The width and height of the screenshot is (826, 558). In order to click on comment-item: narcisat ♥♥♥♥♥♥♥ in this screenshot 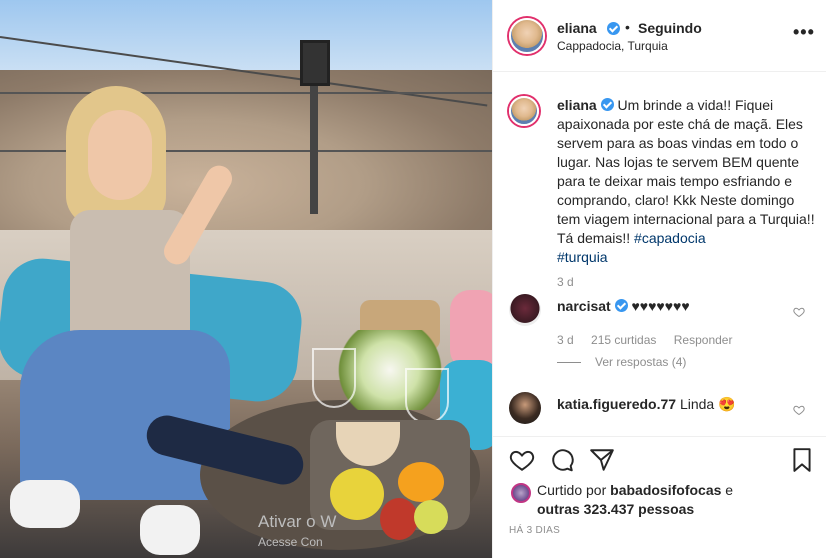, I will do `click(623, 306)`.